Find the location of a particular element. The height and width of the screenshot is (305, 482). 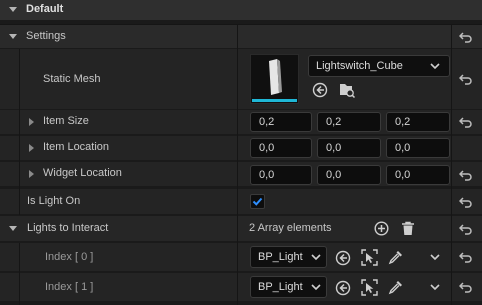

is-light-on-row: Is Light On is located at coordinates (241, 201).